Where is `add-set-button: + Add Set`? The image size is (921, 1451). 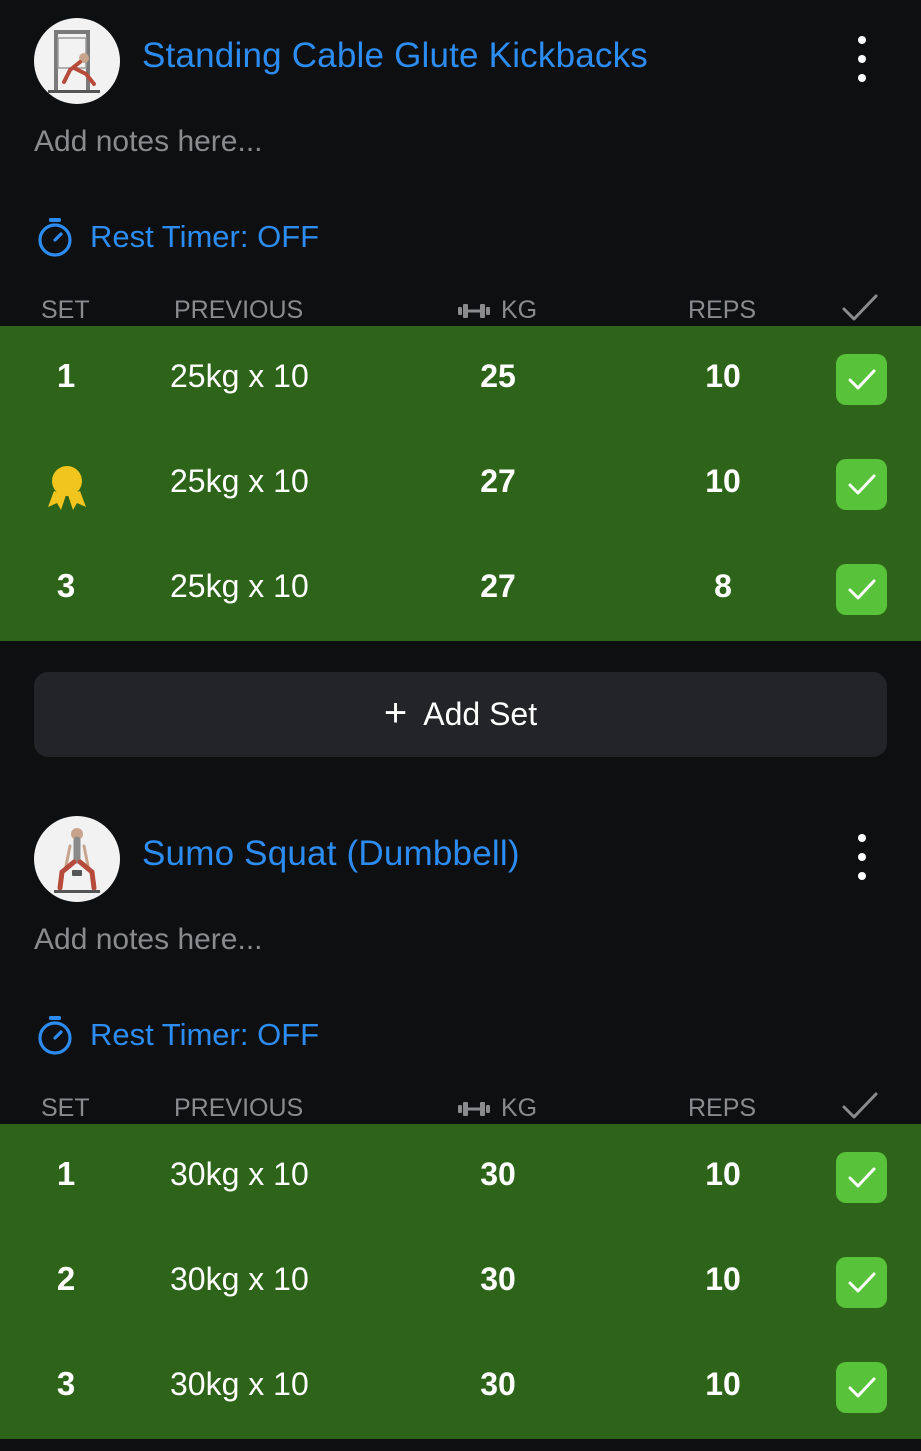 add-set-button: + Add Set is located at coordinates (460, 714).